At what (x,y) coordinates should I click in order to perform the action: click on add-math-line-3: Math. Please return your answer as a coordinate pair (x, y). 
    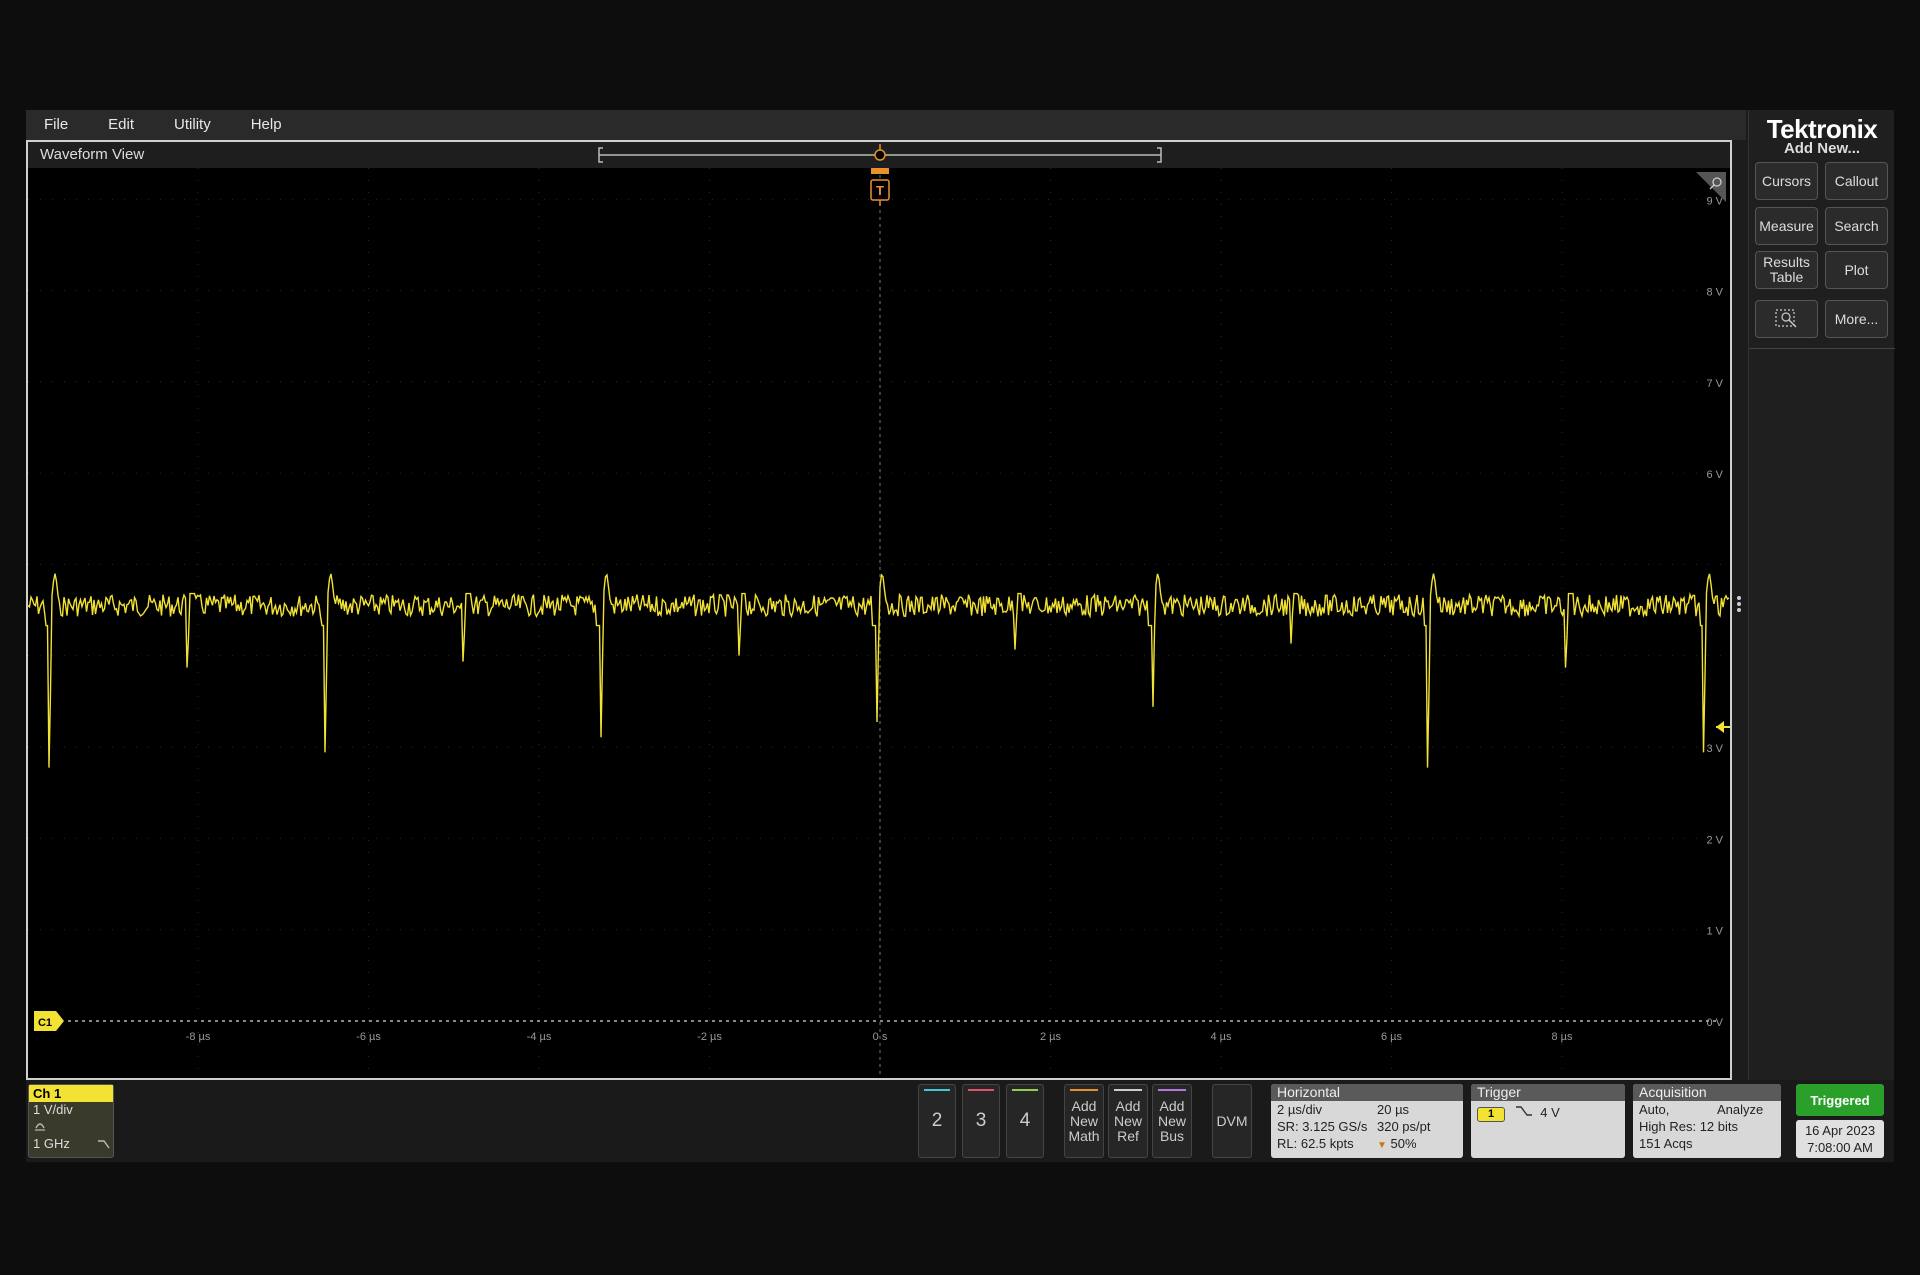
    Looking at the image, I should click on (1084, 1136).